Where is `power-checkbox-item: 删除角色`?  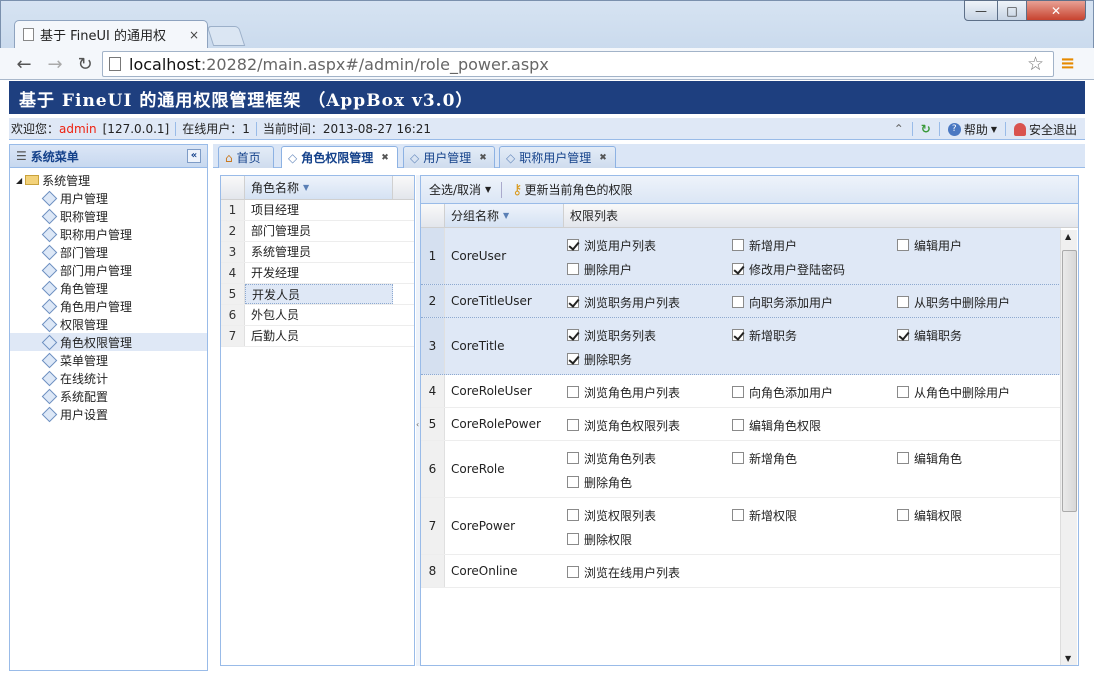
power-checkbox-item: 删除角色 is located at coordinates (646, 482).